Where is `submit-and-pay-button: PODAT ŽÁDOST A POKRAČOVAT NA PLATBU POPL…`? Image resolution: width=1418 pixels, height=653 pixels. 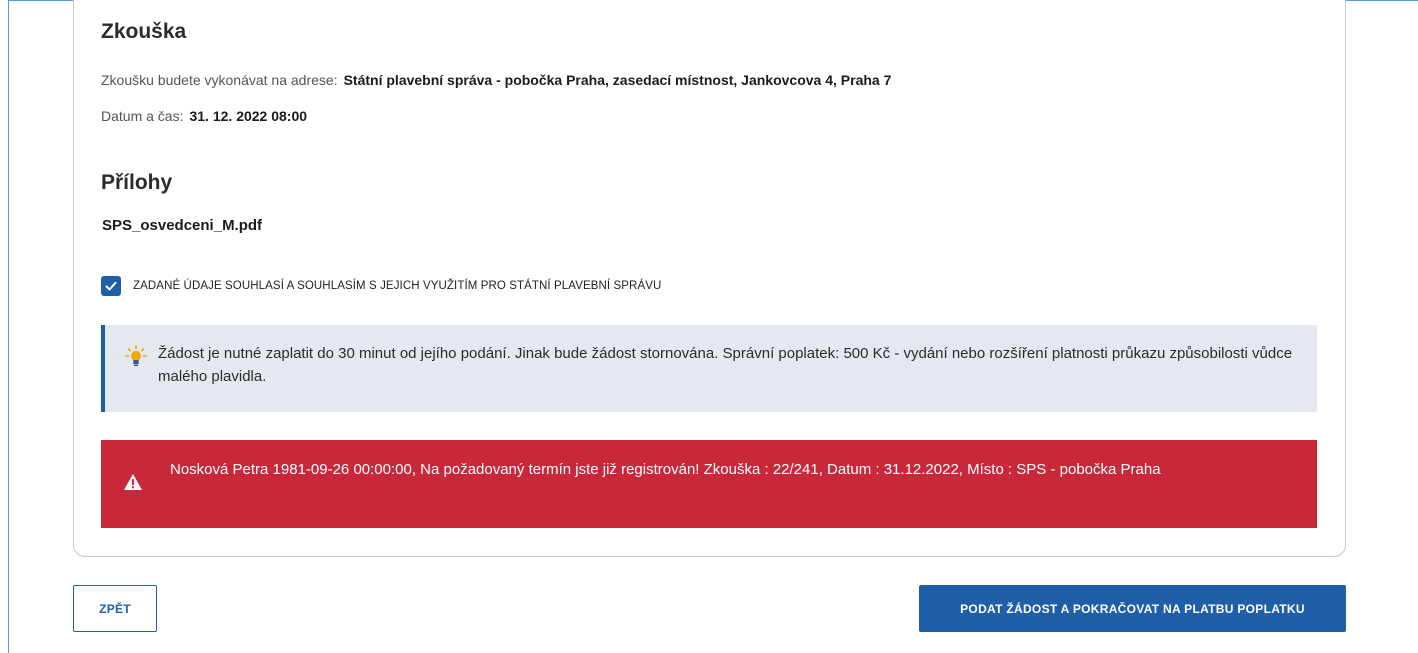
submit-and-pay-button: PODAT ŽÁDOST A POKRAČOVAT NA PLATBU POPL… is located at coordinates (1132, 608).